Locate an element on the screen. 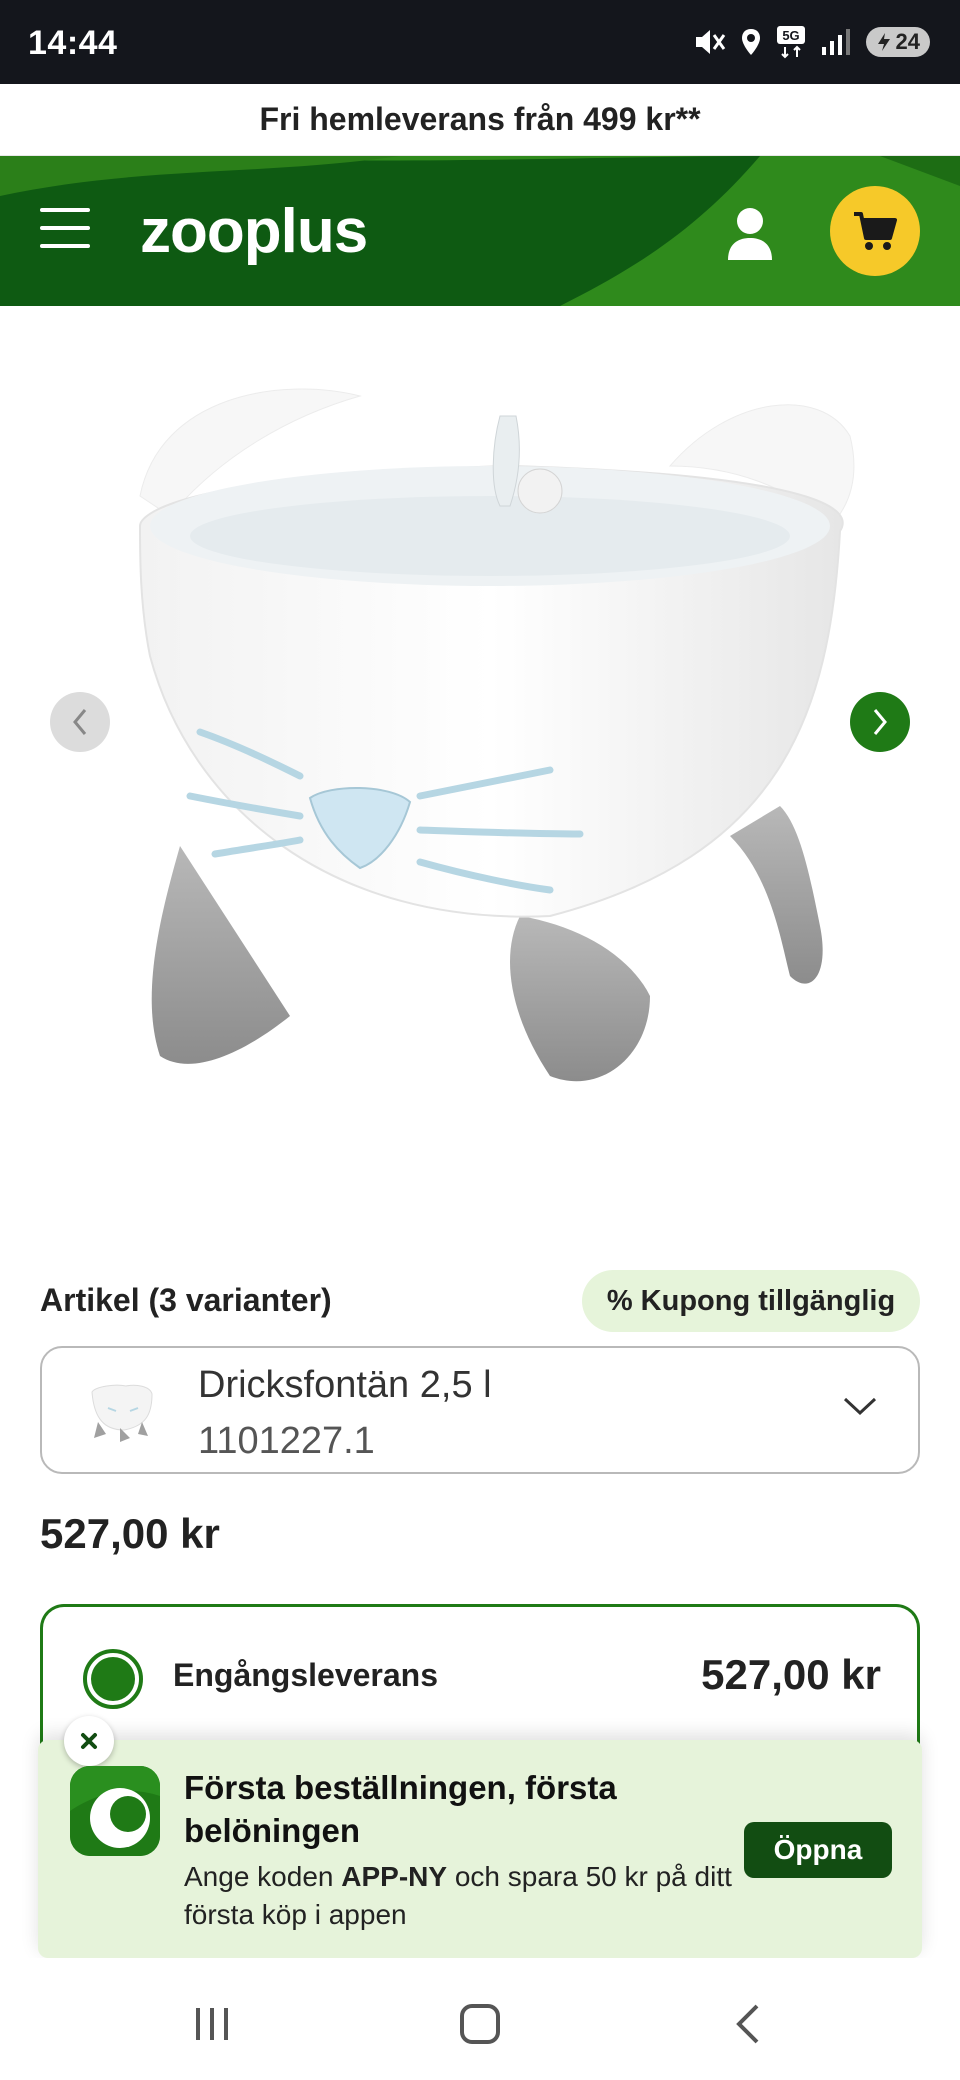 This screenshot has height=2080, width=960. battery-level: 24 is located at coordinates (907, 41).